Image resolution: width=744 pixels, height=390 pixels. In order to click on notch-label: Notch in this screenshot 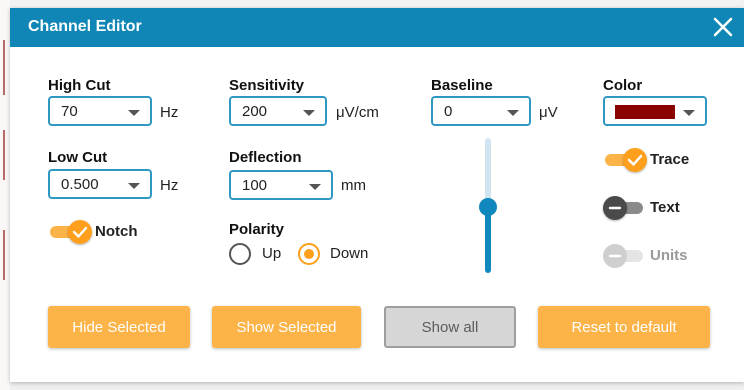, I will do `click(116, 231)`.